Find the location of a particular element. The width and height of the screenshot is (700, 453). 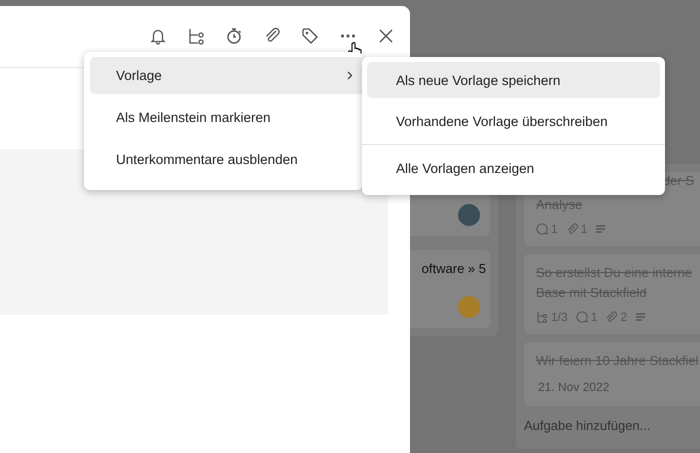

menu-item: Als neue Vorlage speichern is located at coordinates (513, 80).